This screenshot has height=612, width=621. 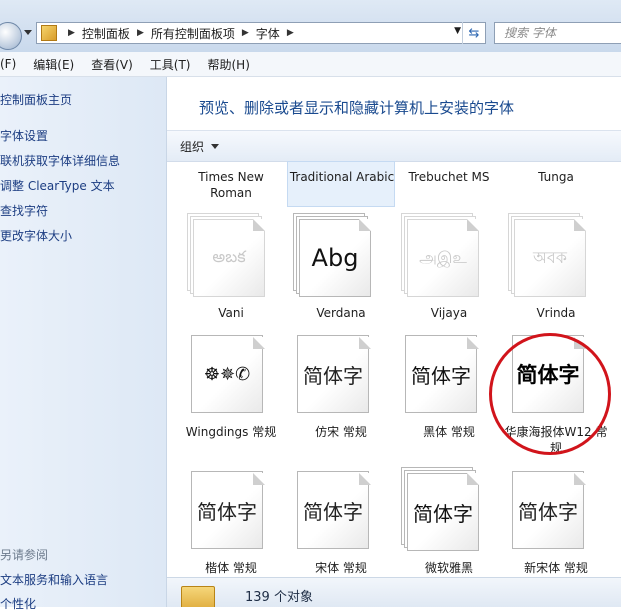 I want to click on font-settings-link: 字体设置, so click(x=24, y=135).